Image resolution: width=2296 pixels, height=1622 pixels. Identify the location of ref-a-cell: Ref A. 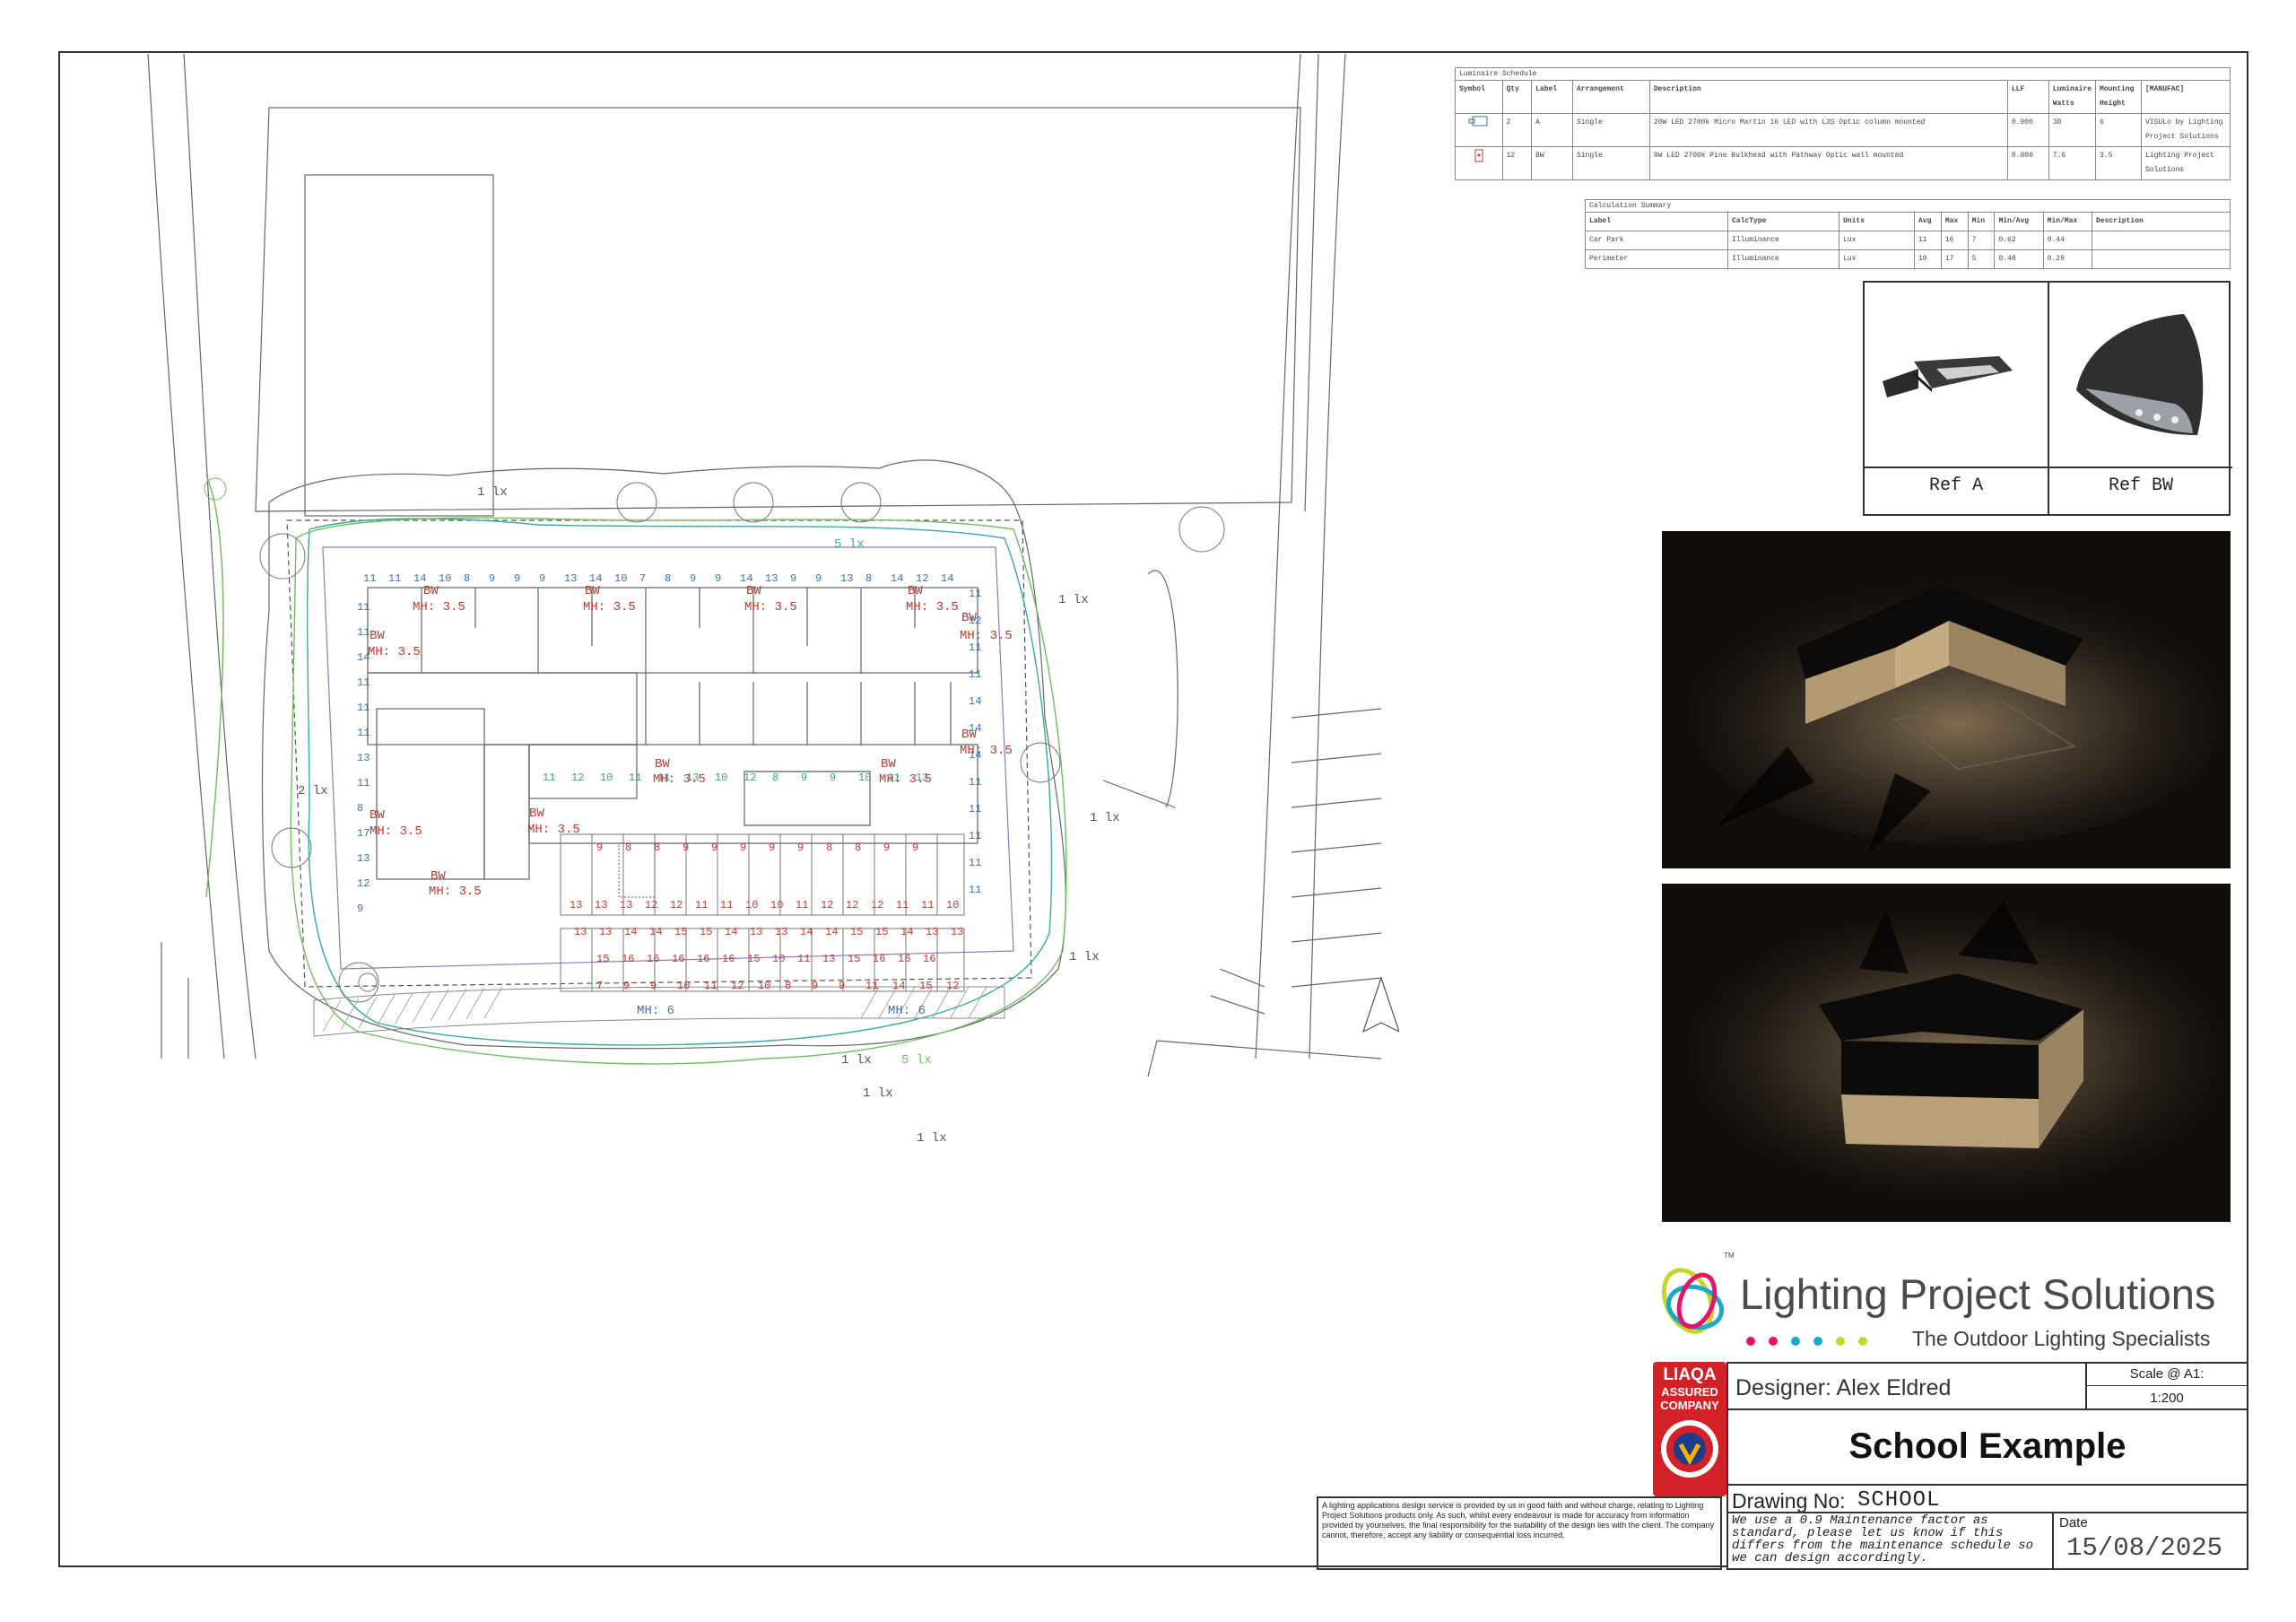
(1957, 398).